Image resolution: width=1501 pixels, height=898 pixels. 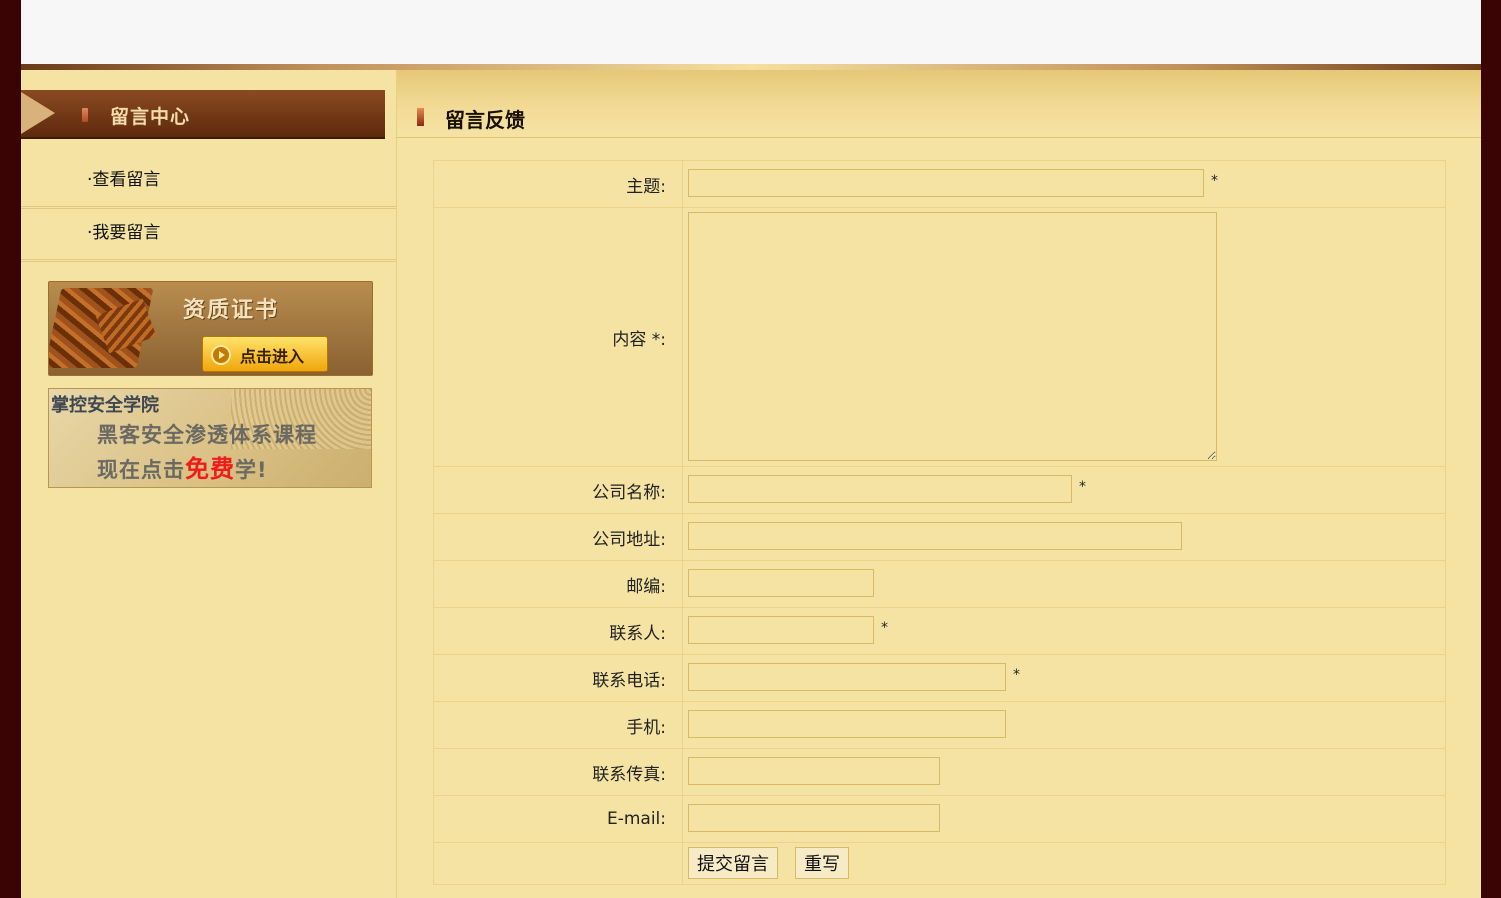 What do you see at coordinates (558, 337) in the screenshot?
I see `content-label: 内容 *:` at bounding box center [558, 337].